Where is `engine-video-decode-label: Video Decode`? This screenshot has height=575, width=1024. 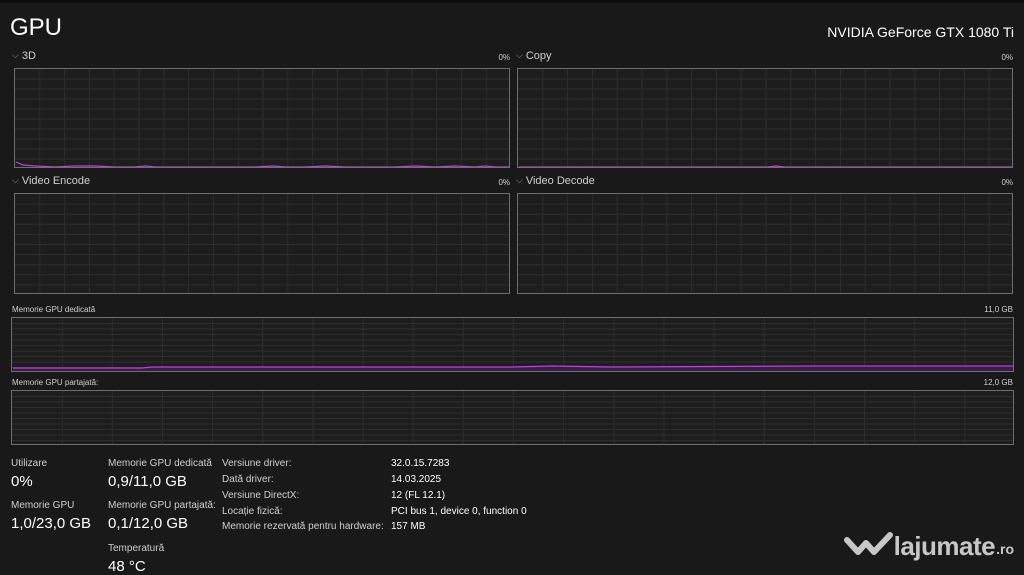 engine-video-decode-label: Video Decode is located at coordinates (560, 181).